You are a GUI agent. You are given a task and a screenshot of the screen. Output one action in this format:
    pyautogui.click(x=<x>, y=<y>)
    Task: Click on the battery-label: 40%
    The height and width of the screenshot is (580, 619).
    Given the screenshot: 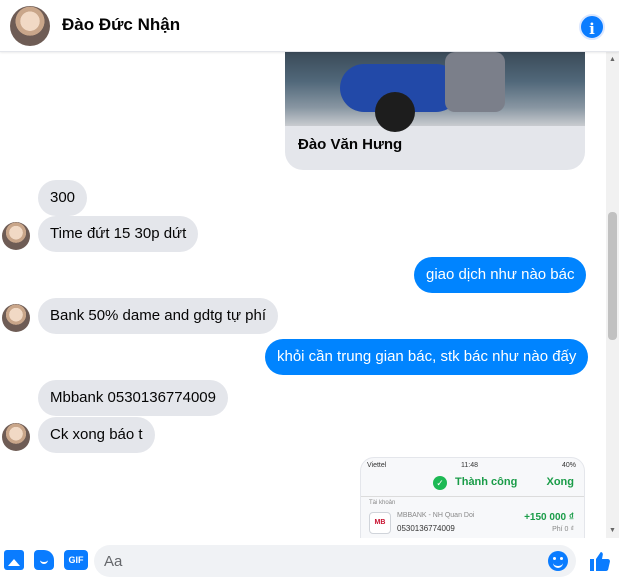 What is the action you would take?
    pyautogui.click(x=568, y=465)
    